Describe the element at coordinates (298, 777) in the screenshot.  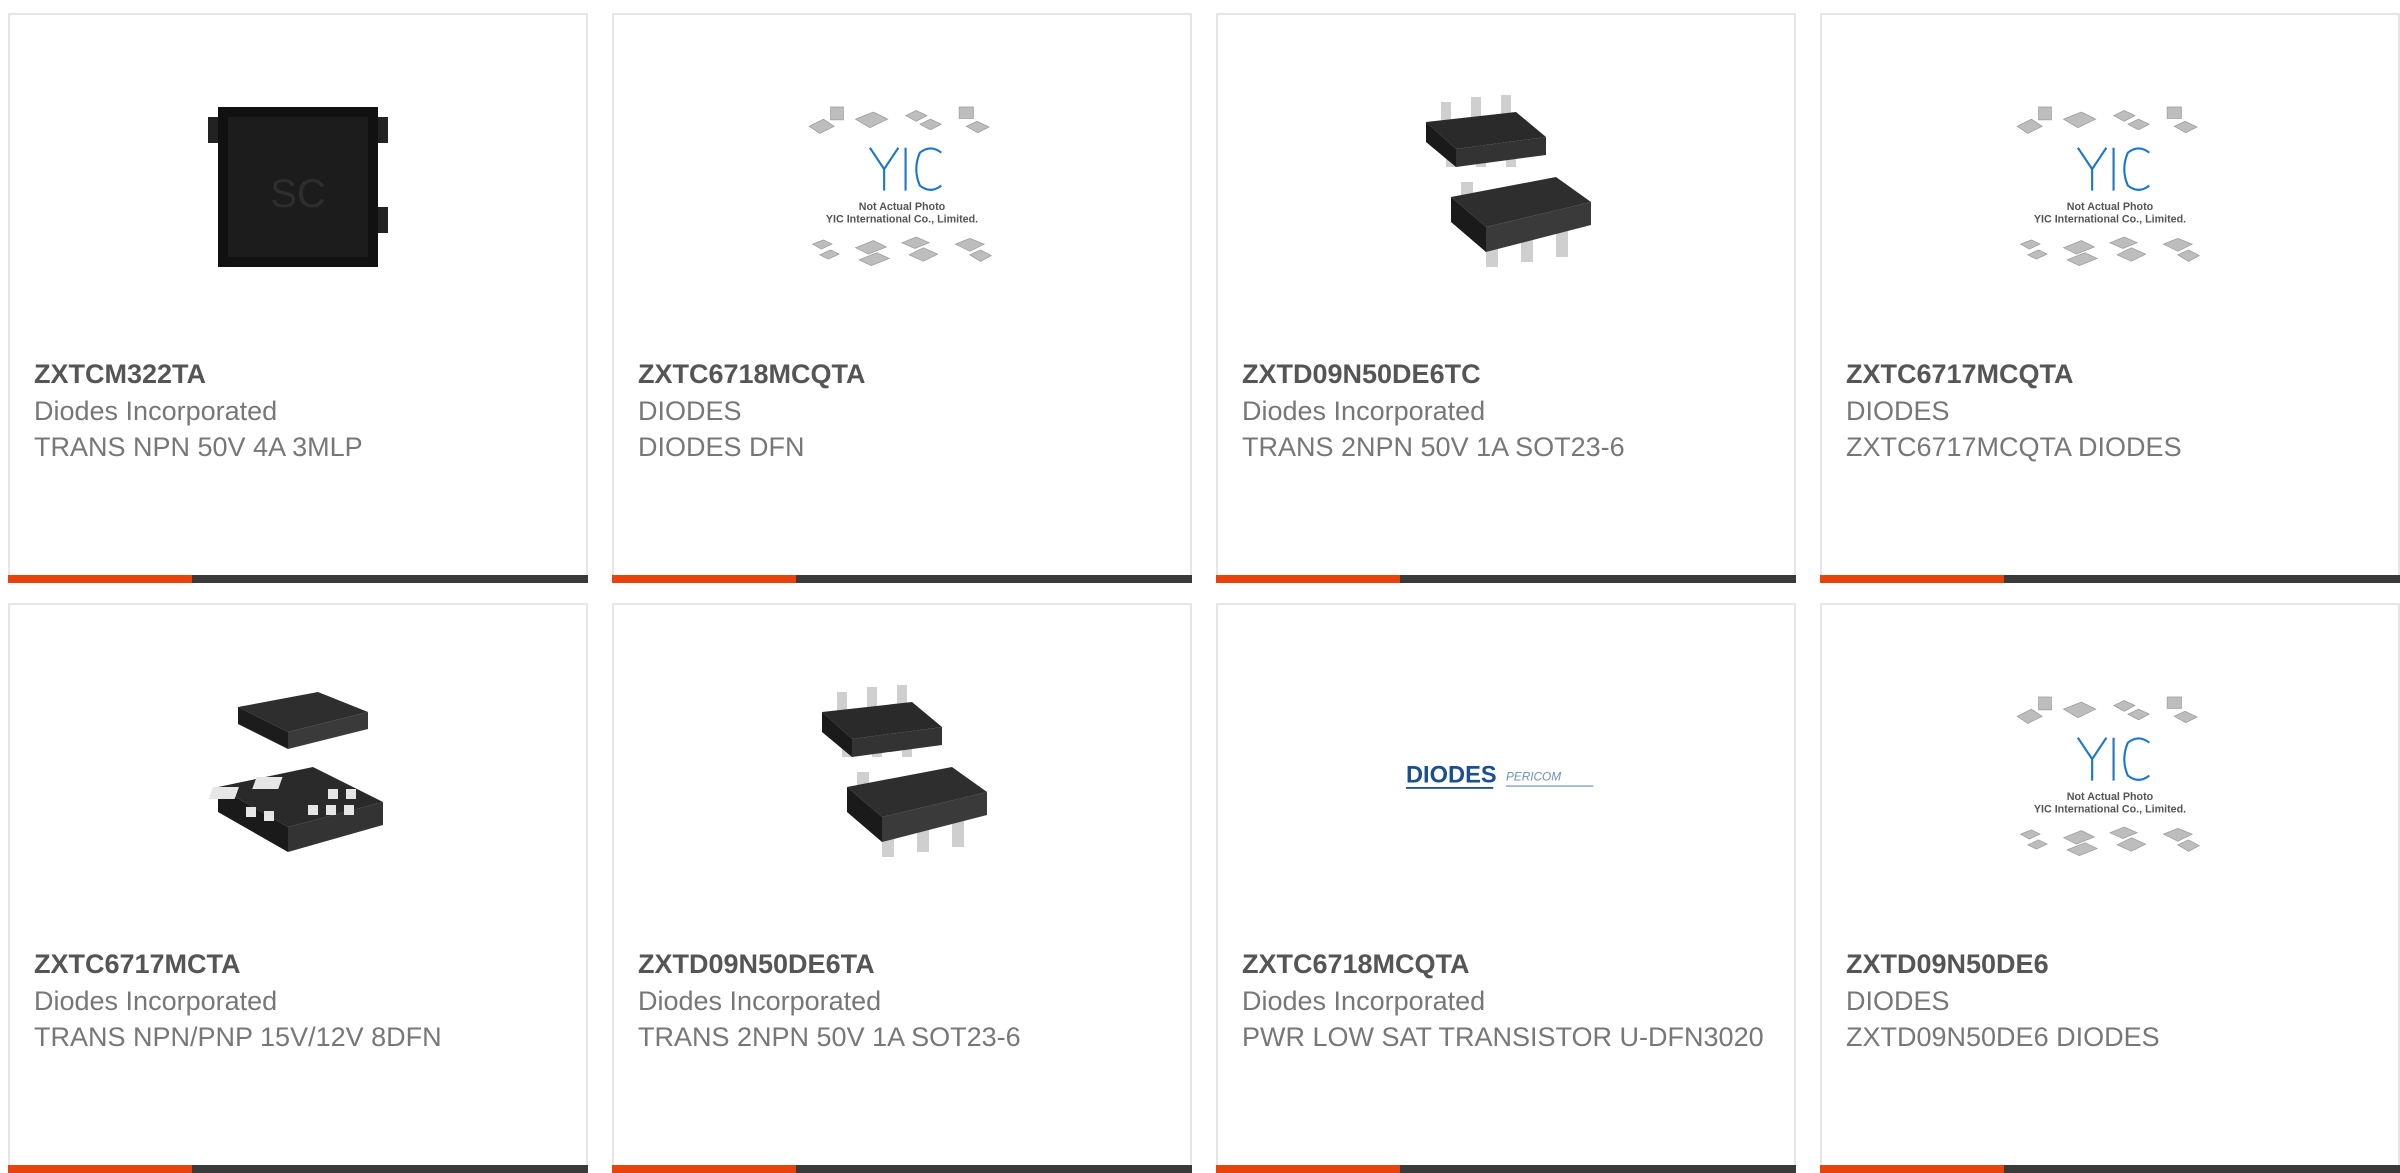
I see `chip-8dfn-icon` at that location.